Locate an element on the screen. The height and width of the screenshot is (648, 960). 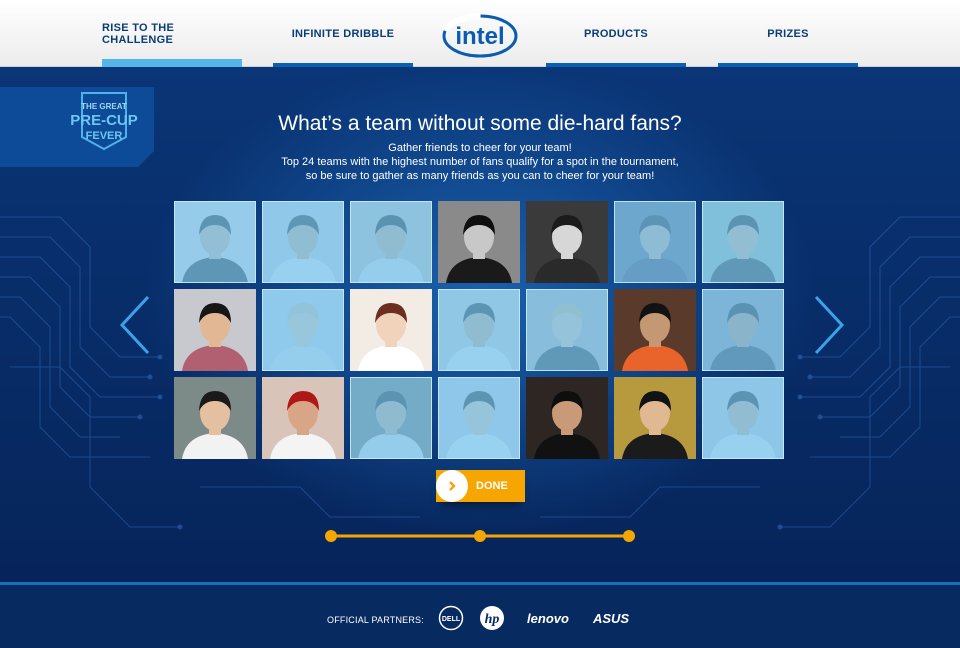
done-label: DONE is located at coordinates (492, 486).